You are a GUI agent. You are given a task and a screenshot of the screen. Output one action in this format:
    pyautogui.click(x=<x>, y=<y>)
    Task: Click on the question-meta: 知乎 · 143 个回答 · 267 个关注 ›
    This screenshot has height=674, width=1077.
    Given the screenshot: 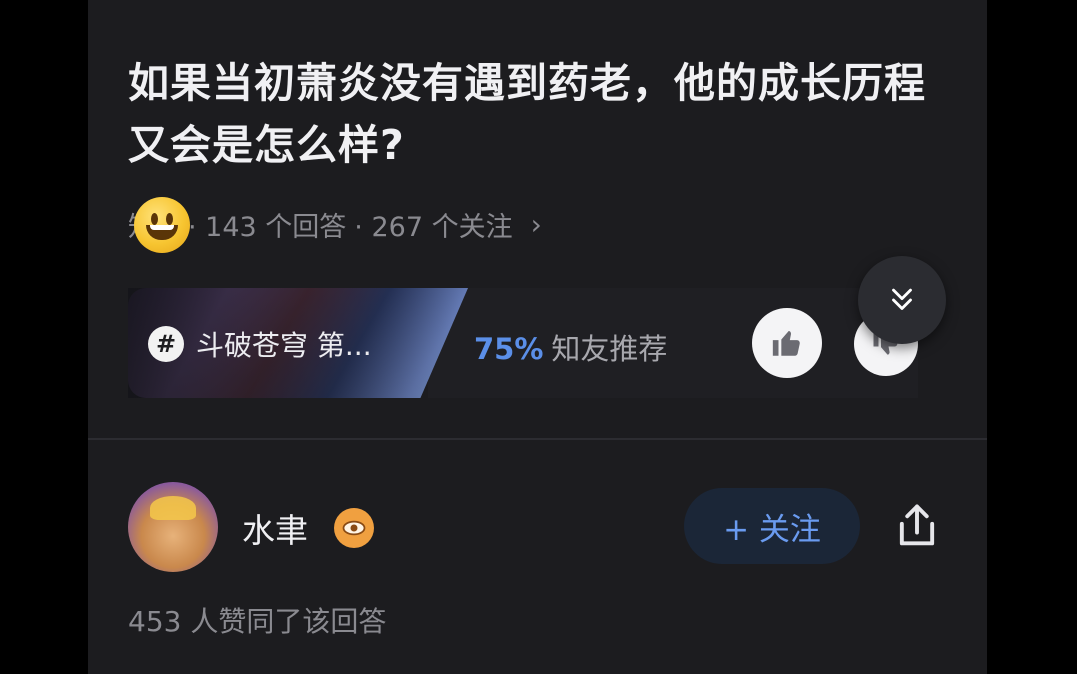 What is the action you would take?
    pyautogui.click(x=335, y=224)
    